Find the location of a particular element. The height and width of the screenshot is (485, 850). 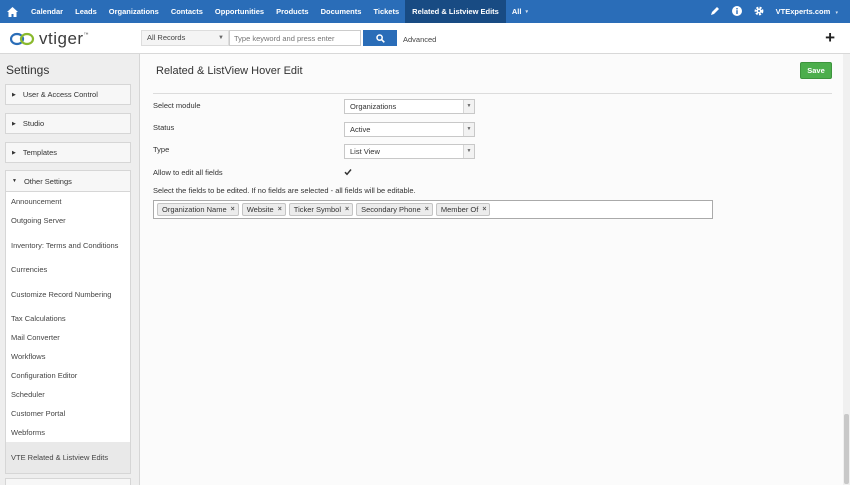

nav-documents: Documents is located at coordinates (341, 11).